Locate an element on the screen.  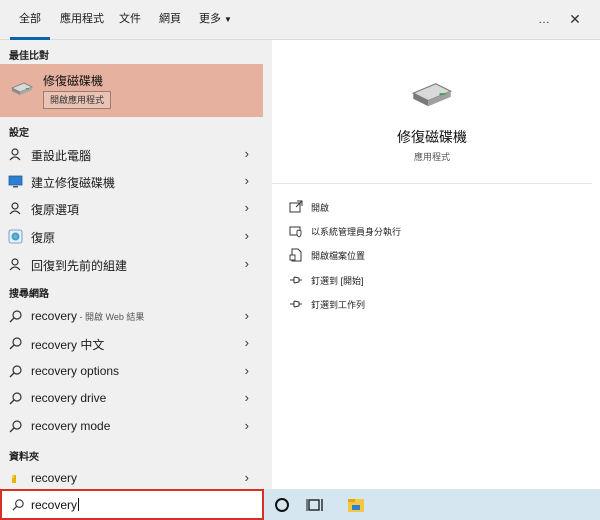
action-label: 以系統管理員身分執行 is located at coordinates (356, 232).